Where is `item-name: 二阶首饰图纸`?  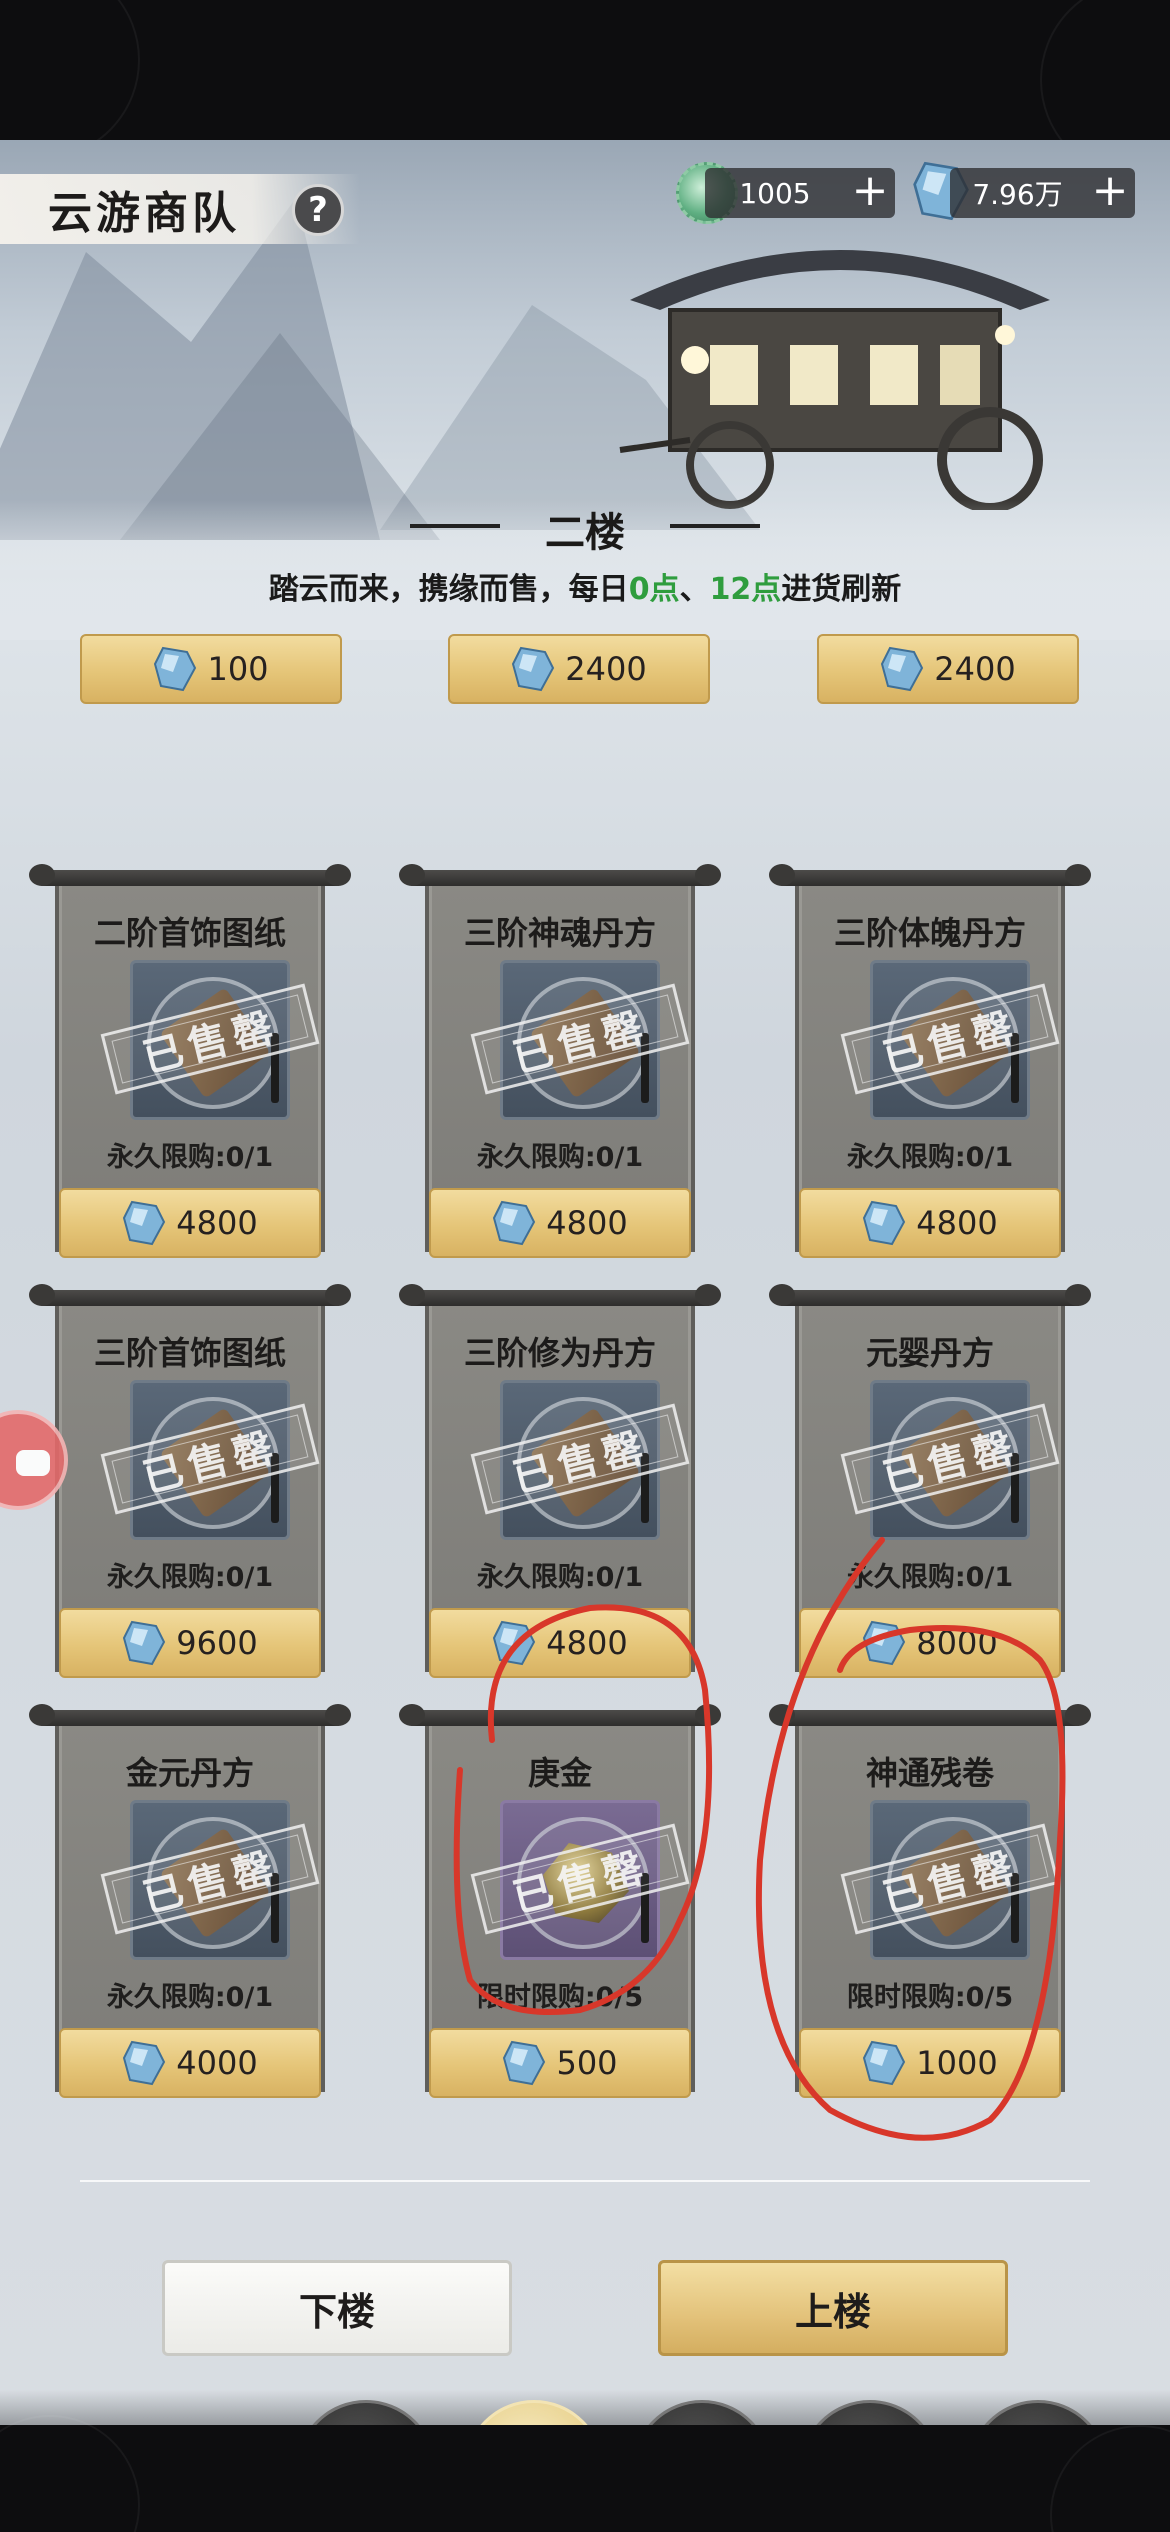 item-name: 二阶首饰图纸 is located at coordinates (189, 933).